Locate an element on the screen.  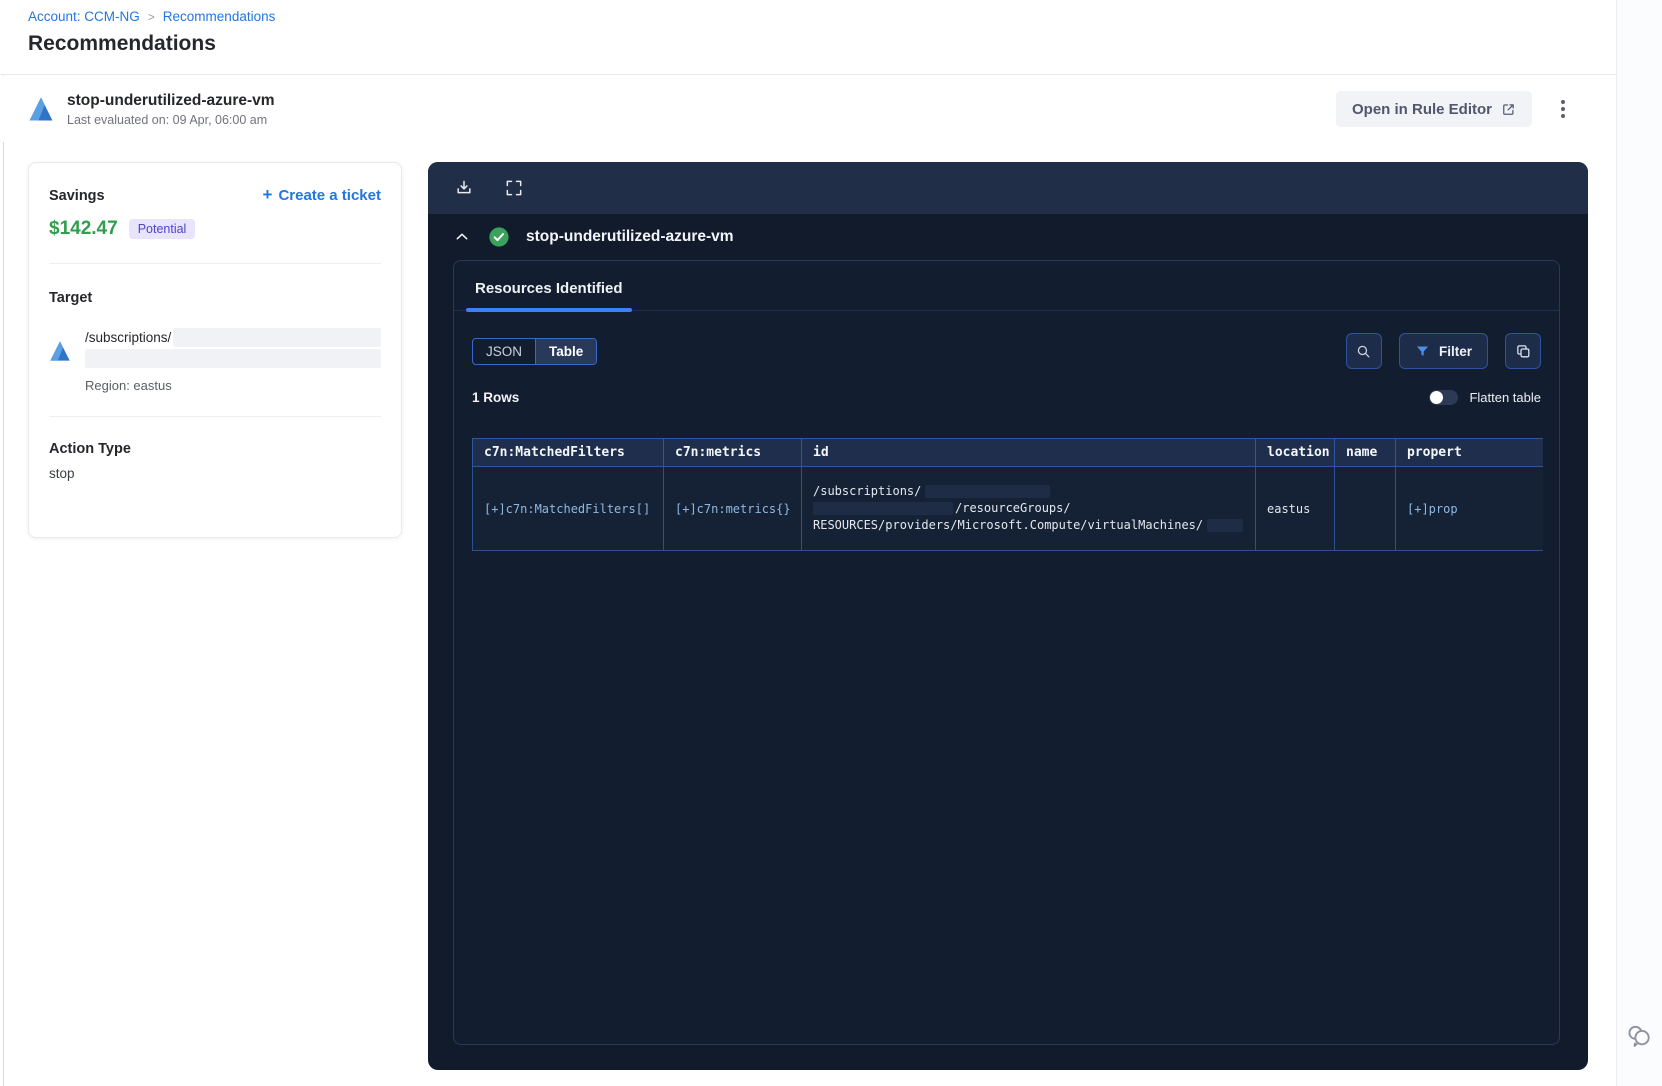
create-ticket-label: Create a ticket is located at coordinates (329, 195).